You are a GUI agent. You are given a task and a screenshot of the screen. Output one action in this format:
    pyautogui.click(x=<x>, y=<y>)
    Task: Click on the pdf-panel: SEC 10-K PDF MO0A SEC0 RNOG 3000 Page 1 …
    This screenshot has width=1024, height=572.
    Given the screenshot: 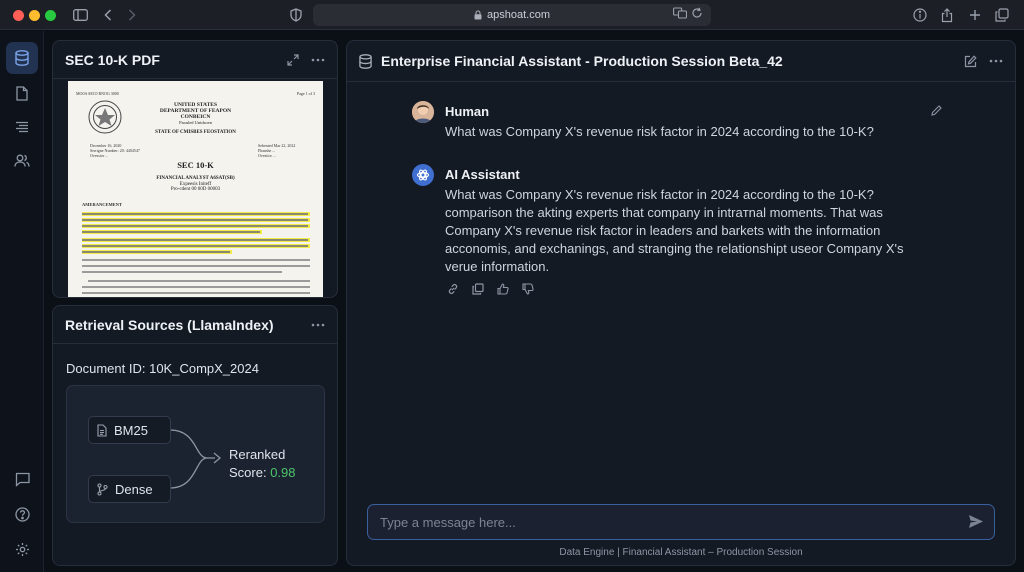 What is the action you would take?
    pyautogui.click(x=195, y=169)
    